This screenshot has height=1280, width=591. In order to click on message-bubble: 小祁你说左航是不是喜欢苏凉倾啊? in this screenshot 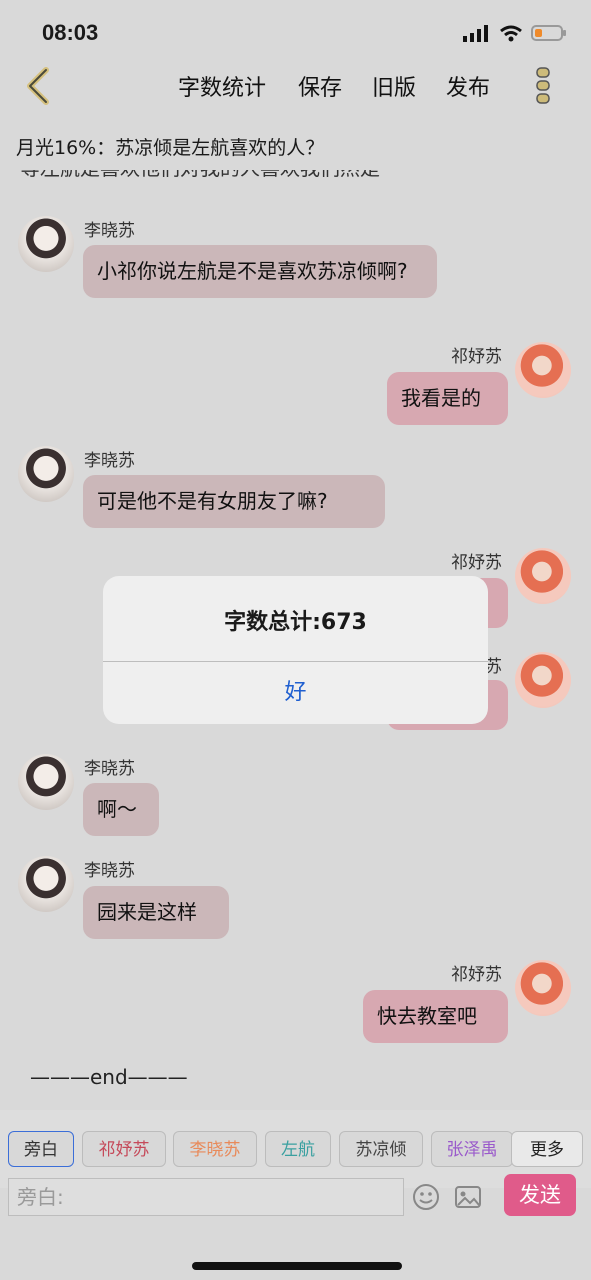, I will do `click(260, 271)`.